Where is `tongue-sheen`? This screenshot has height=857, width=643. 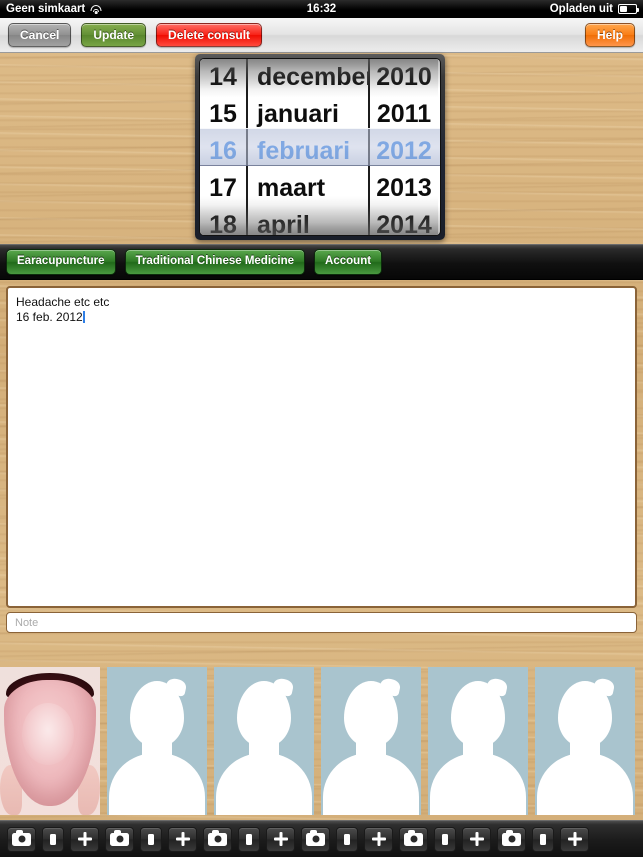 tongue-sheen is located at coordinates (48, 733).